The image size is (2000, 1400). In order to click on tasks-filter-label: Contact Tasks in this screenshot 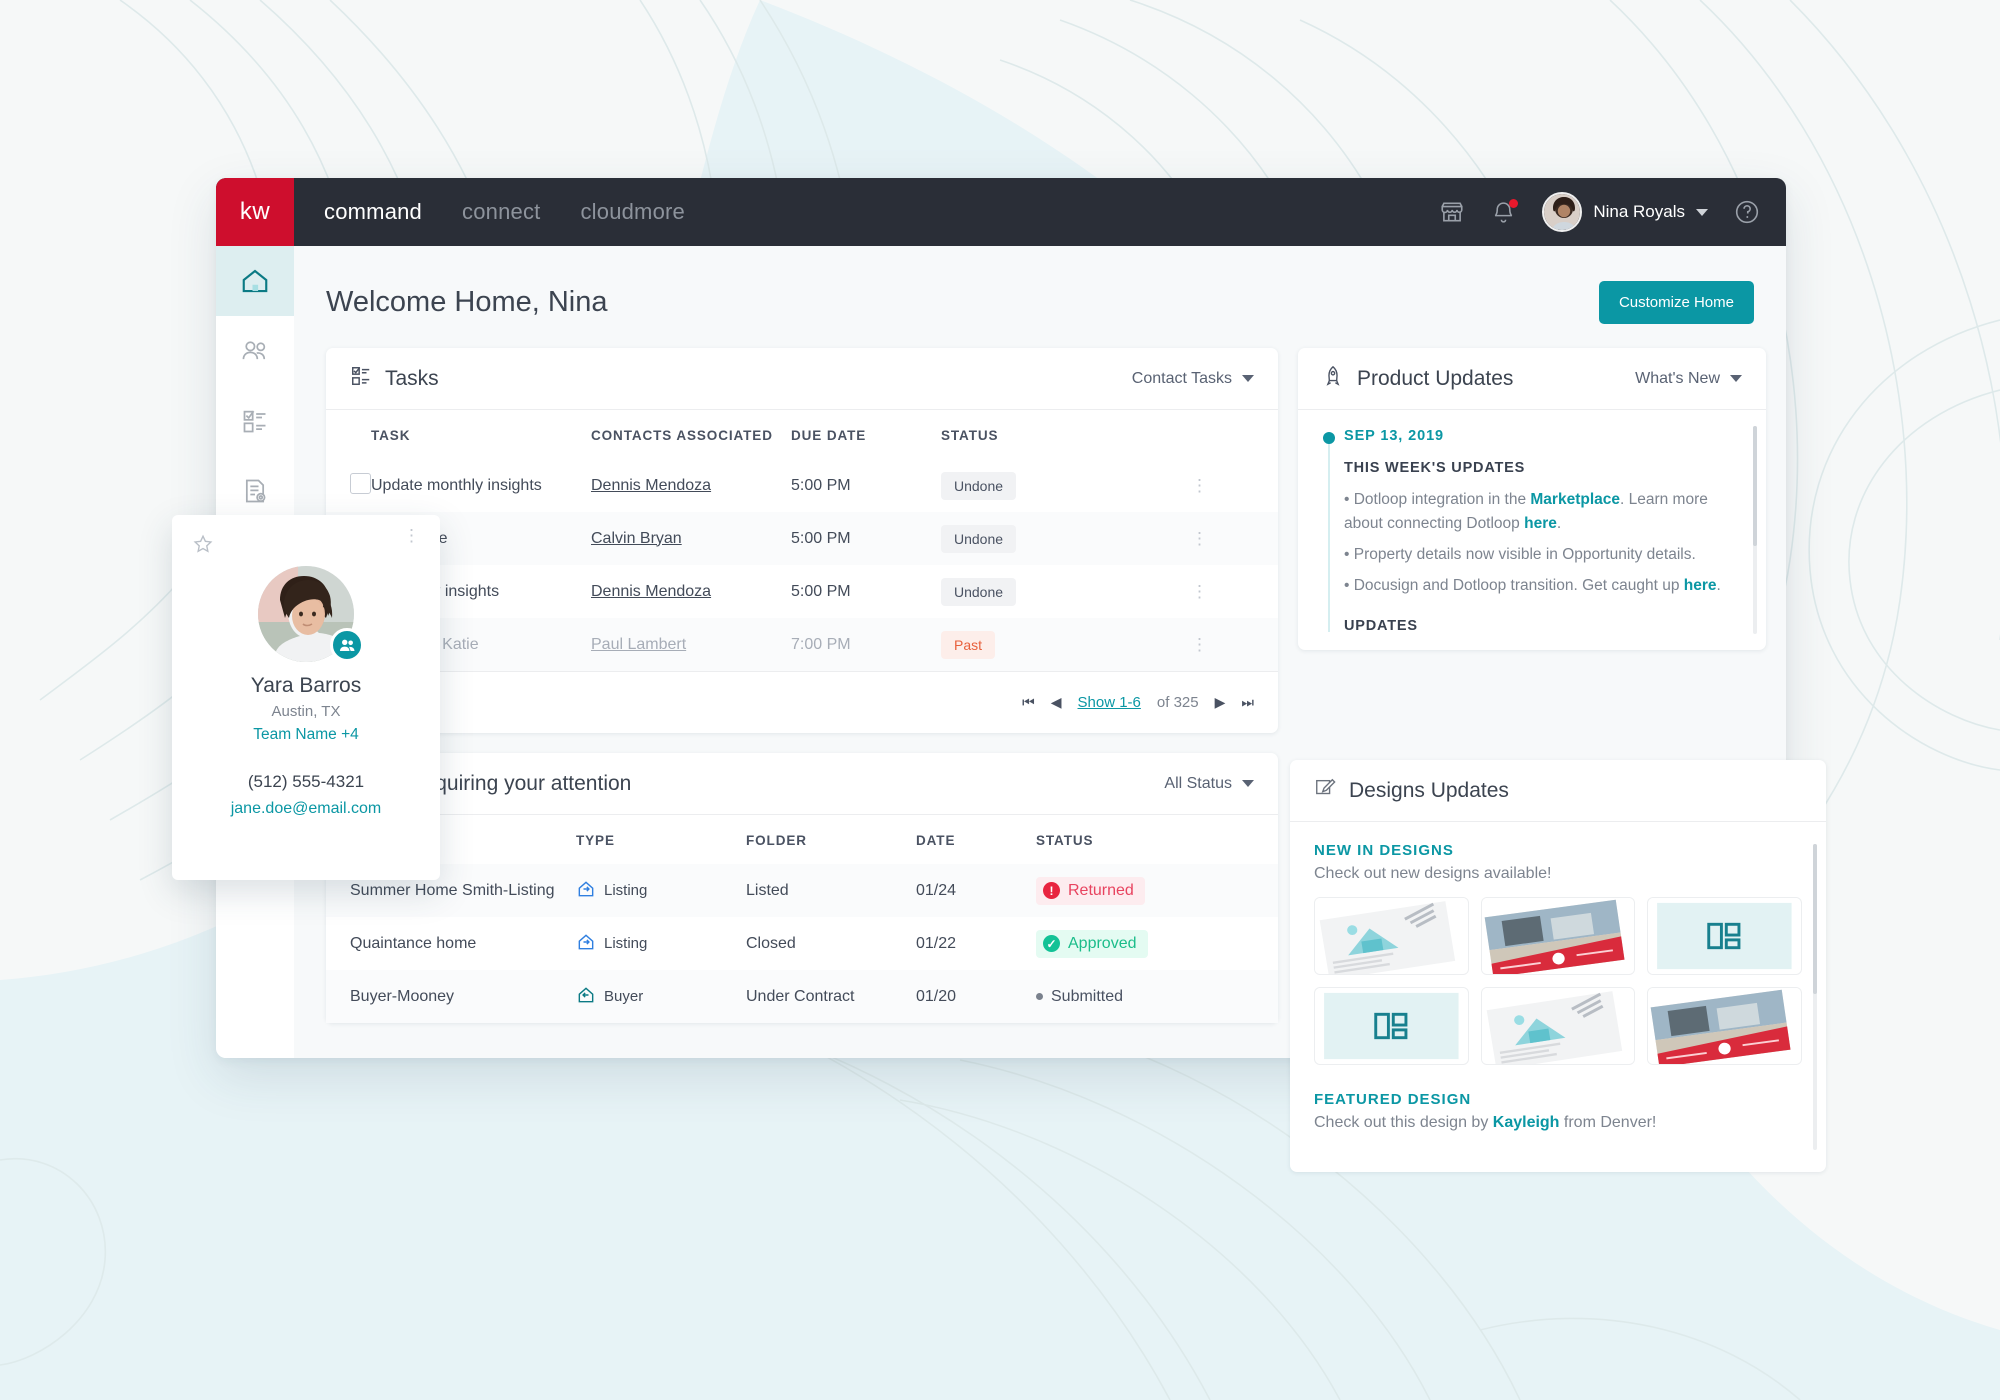, I will do `click(1181, 378)`.